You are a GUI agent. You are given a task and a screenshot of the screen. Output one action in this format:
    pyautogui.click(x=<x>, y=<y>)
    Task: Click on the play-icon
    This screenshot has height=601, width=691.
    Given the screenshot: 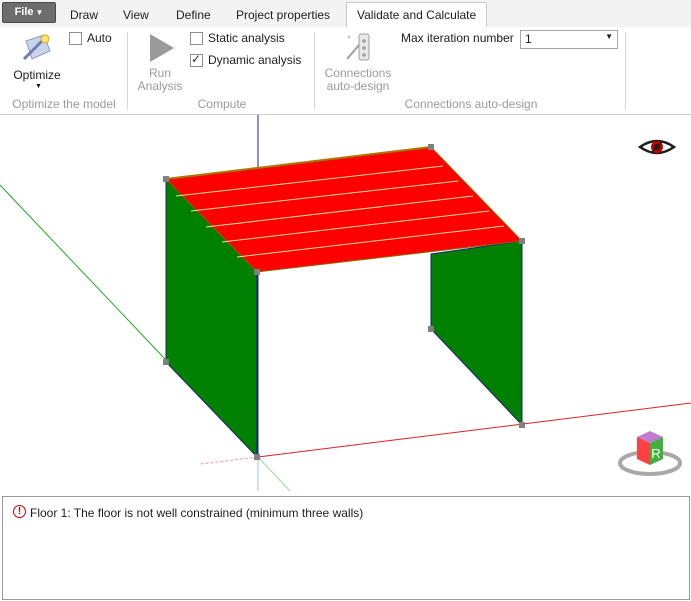 What is the action you would take?
    pyautogui.click(x=162, y=48)
    